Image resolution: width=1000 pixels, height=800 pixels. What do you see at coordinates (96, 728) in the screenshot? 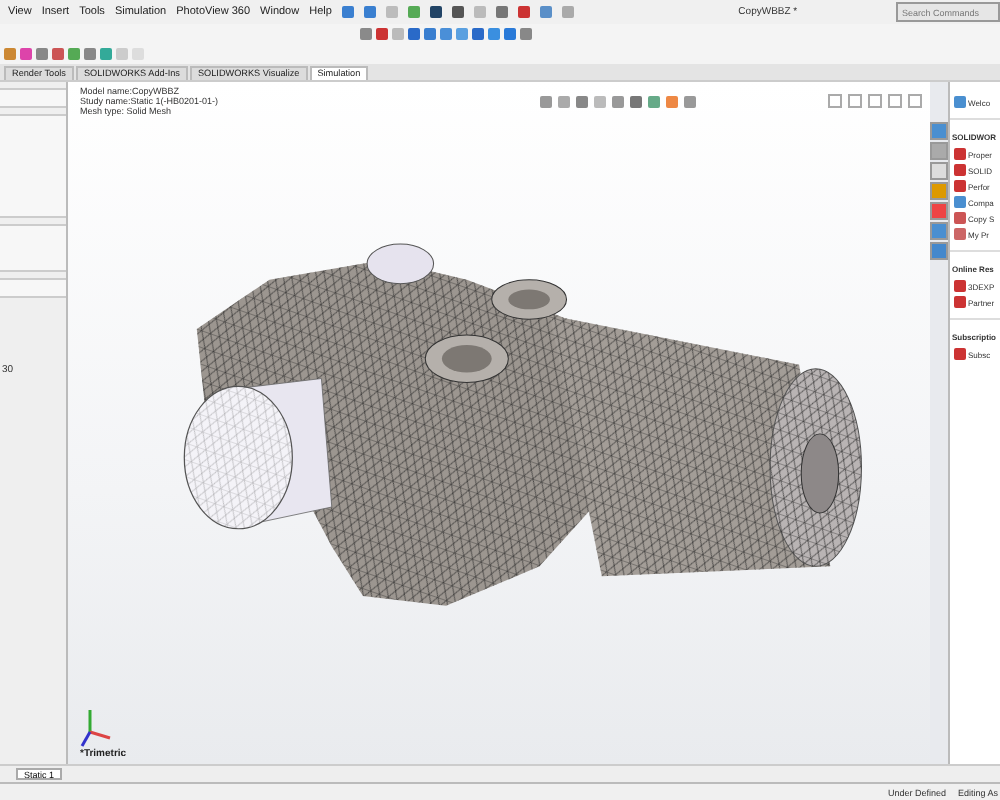
I see `axis-triad-icon` at bounding box center [96, 728].